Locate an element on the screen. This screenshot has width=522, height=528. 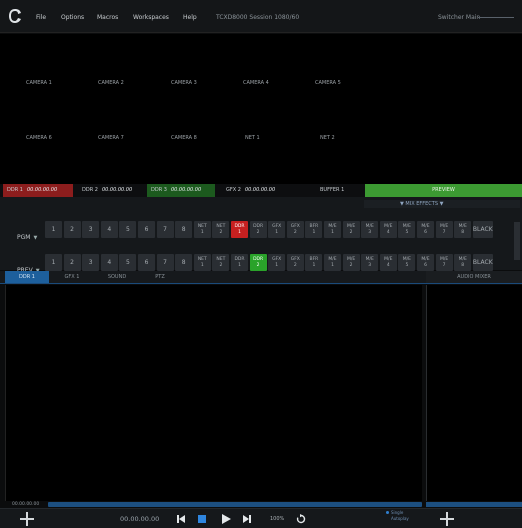
multiview-camera-4: CAMERA 4 is located at coordinates (256, 83).